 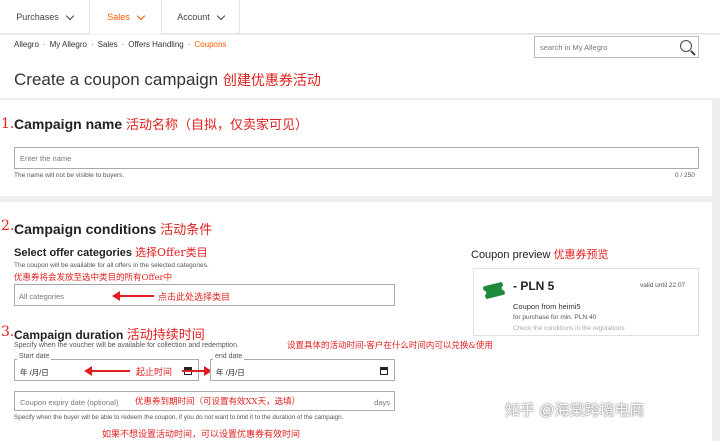 What do you see at coordinates (210, 44) in the screenshot?
I see `breadcrumb-coupons: Coupons` at bounding box center [210, 44].